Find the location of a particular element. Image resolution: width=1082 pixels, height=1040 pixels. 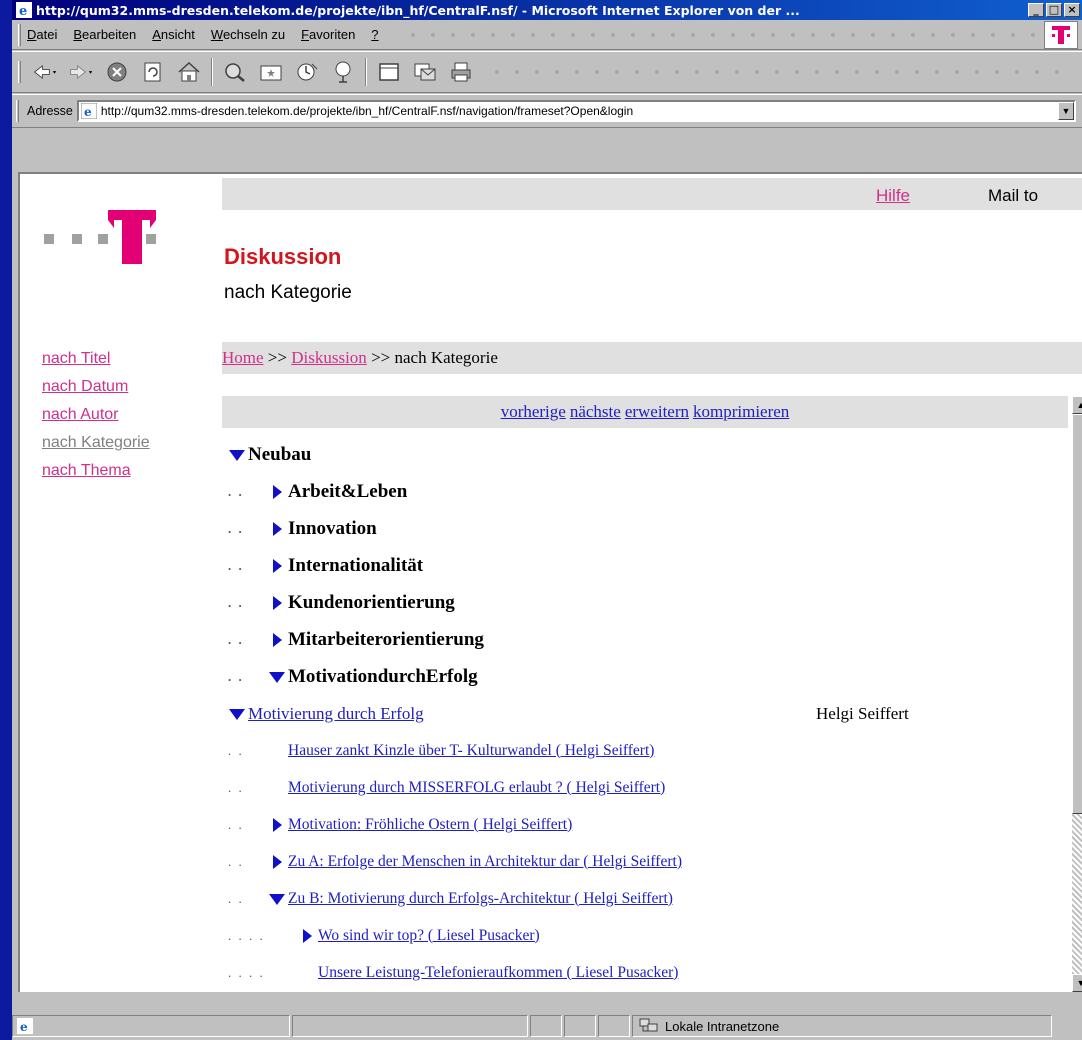

status-zone-text: Lokale Intranetzone is located at coordinates (722, 1026).